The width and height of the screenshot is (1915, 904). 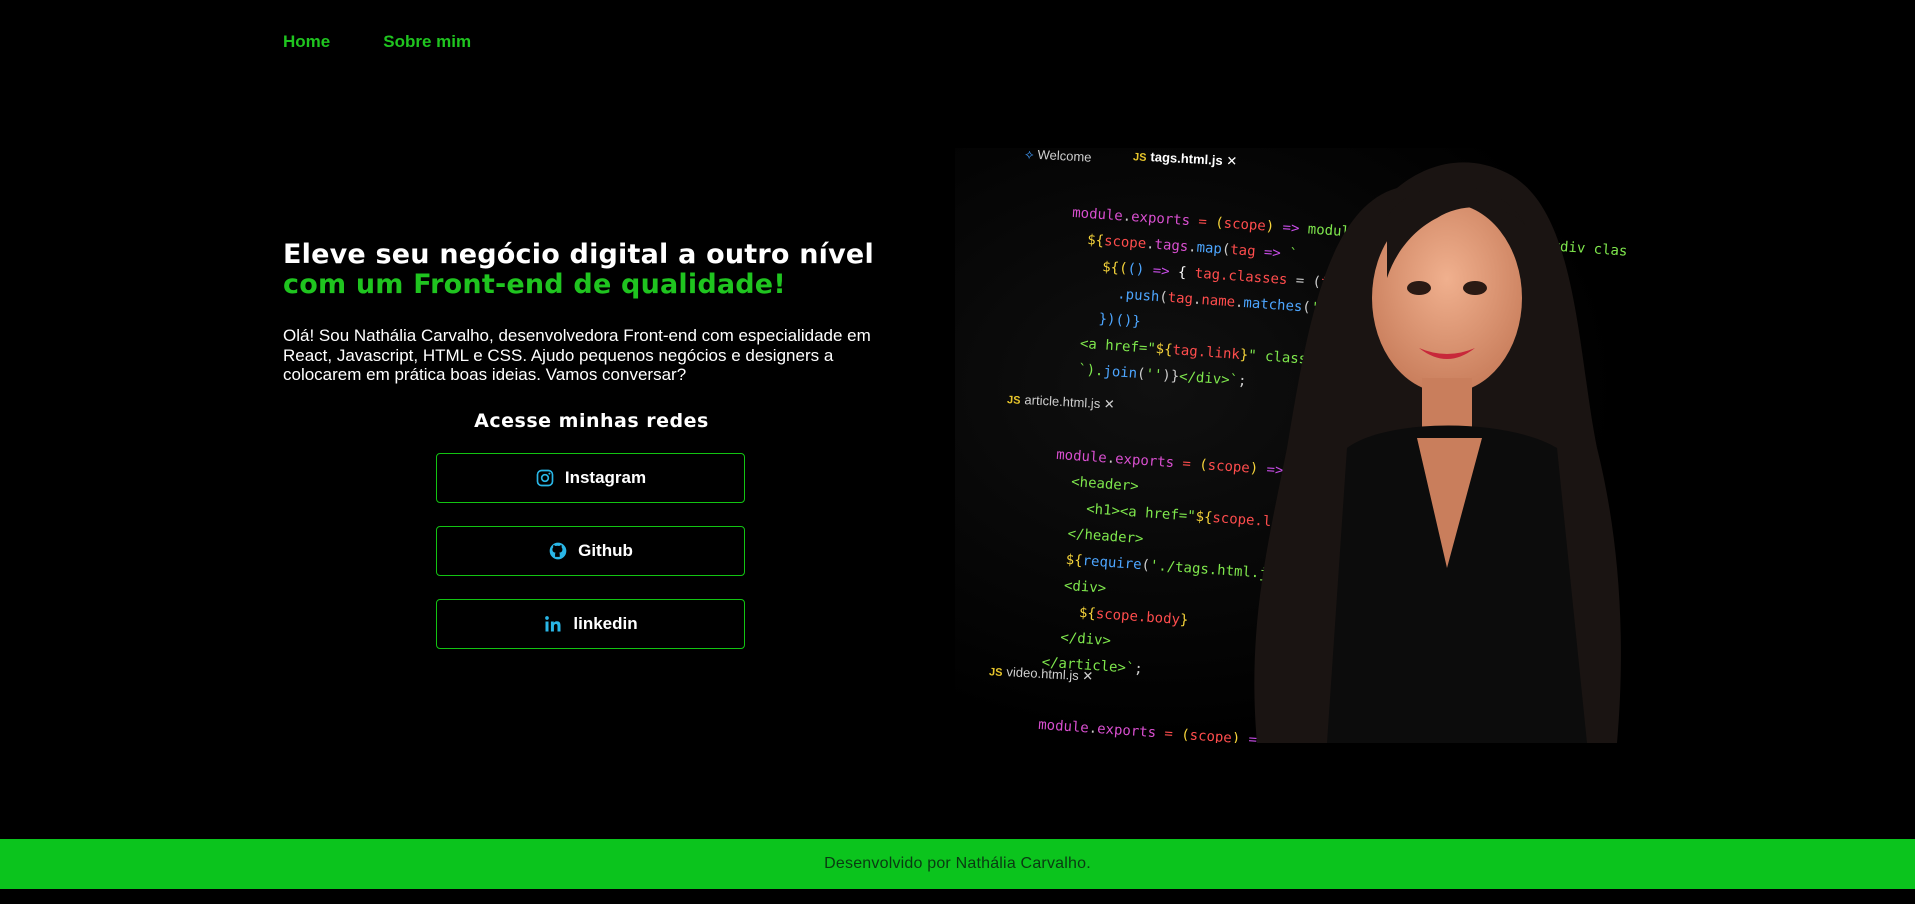 I want to click on headline-line-1: Eleve seu negócio digital a outro nível, so click(x=578, y=254).